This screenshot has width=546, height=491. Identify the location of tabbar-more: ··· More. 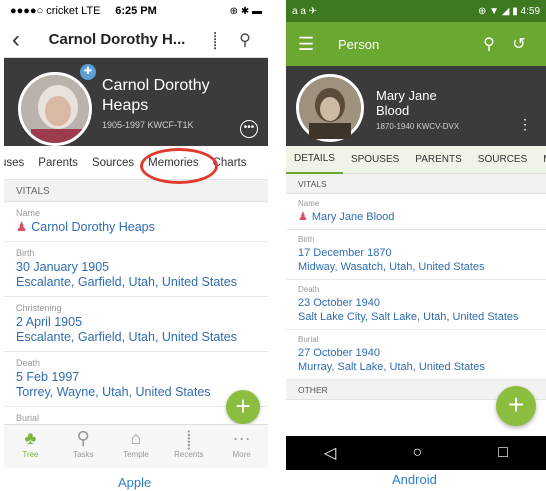
(241, 446).